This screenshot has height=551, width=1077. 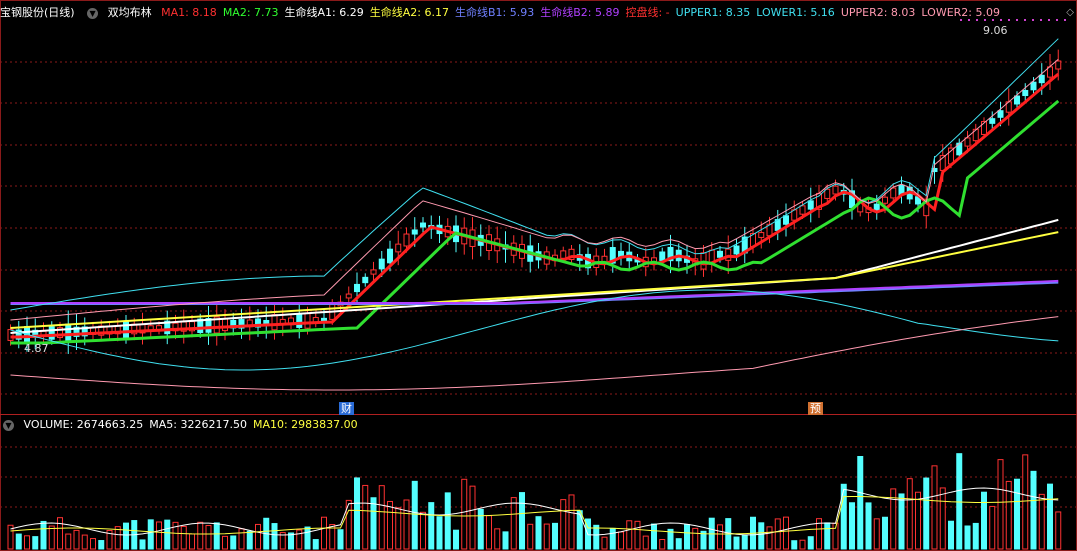 I want to click on indicator-menu-icon: ▼, so click(x=93, y=13).